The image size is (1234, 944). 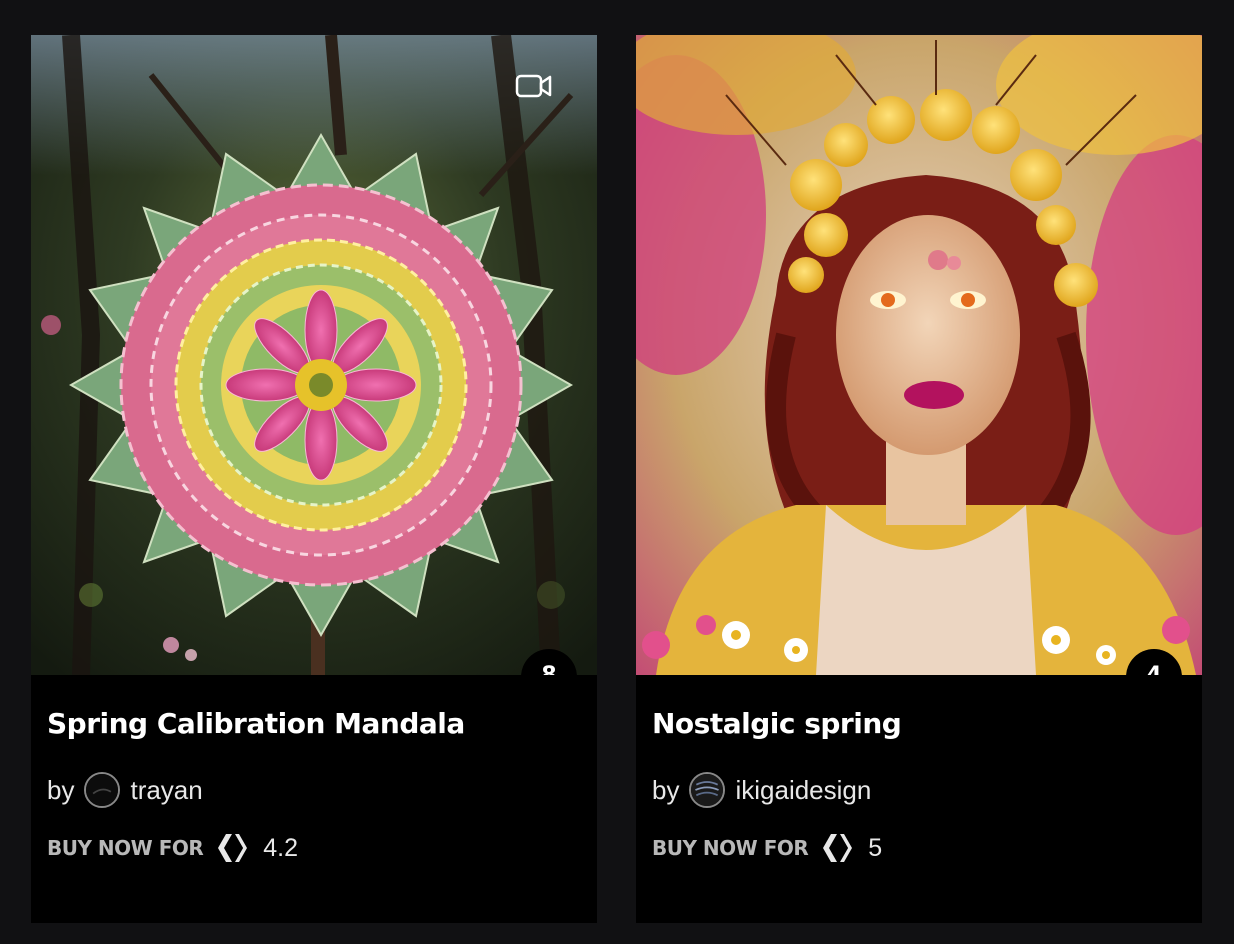 What do you see at coordinates (281, 847) in the screenshot?
I see `price-value: 4.2` at bounding box center [281, 847].